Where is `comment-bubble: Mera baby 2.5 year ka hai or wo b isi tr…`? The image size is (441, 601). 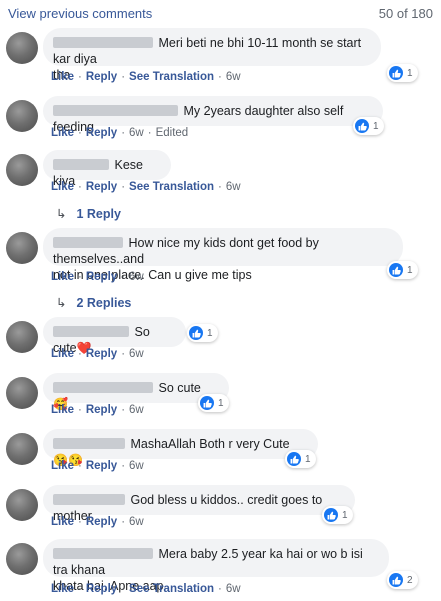 comment-bubble: Mera baby 2.5 year ka hai or wo b isi tr… is located at coordinates (216, 566).